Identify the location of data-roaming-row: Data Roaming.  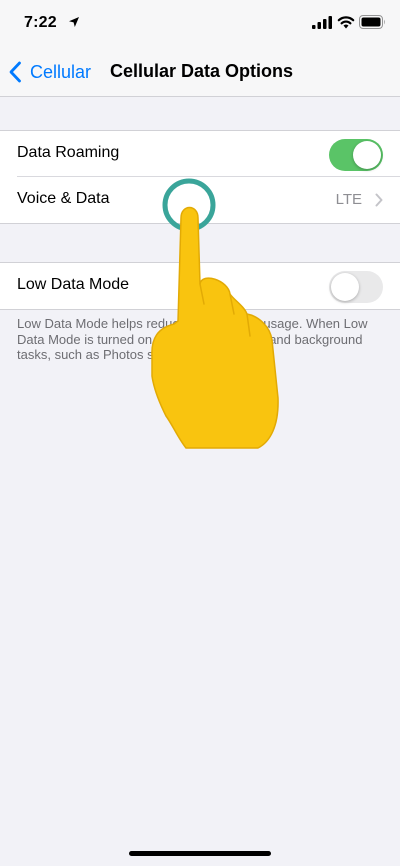
(200, 154).